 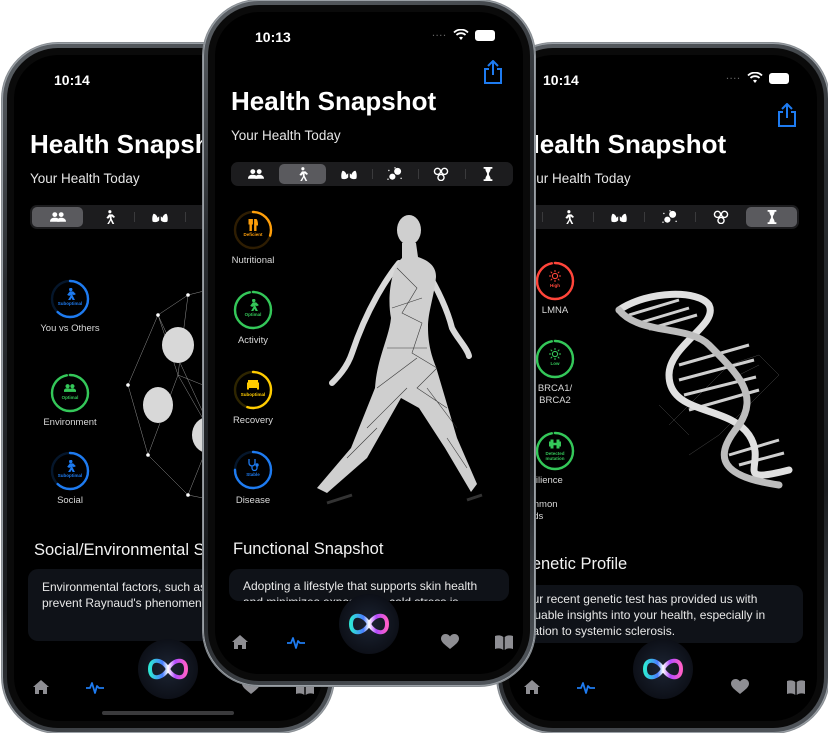 I want to click on bed-icon, so click(x=253, y=385).